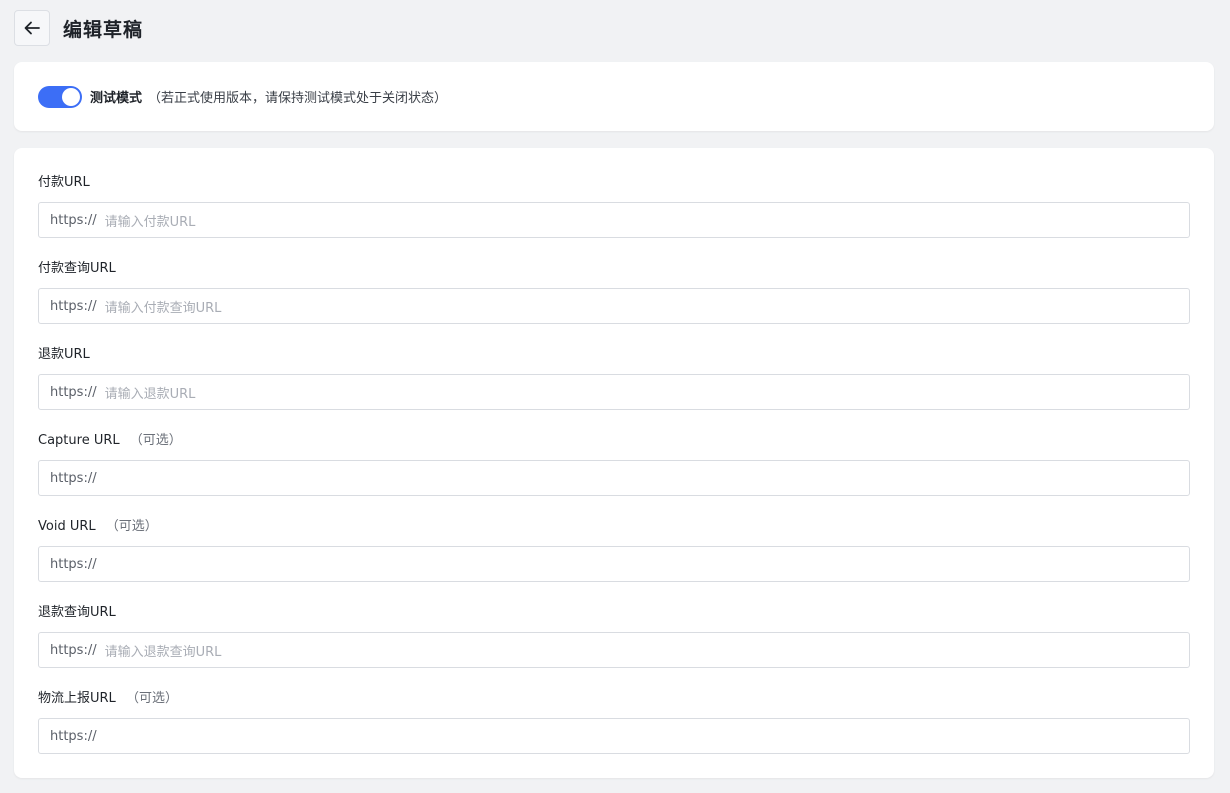 This screenshot has width=1230, height=793. I want to click on input-placeholder: 请输入退款查询URL, so click(163, 652).